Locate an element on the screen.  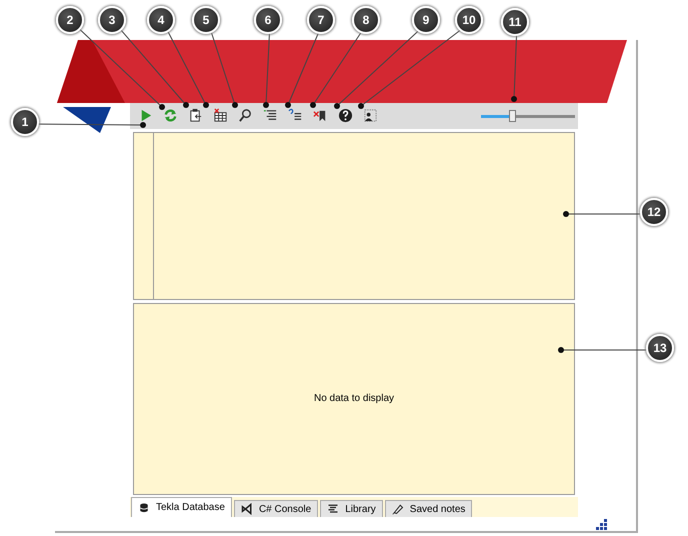
console-logo-icon is located at coordinates (246, 509).